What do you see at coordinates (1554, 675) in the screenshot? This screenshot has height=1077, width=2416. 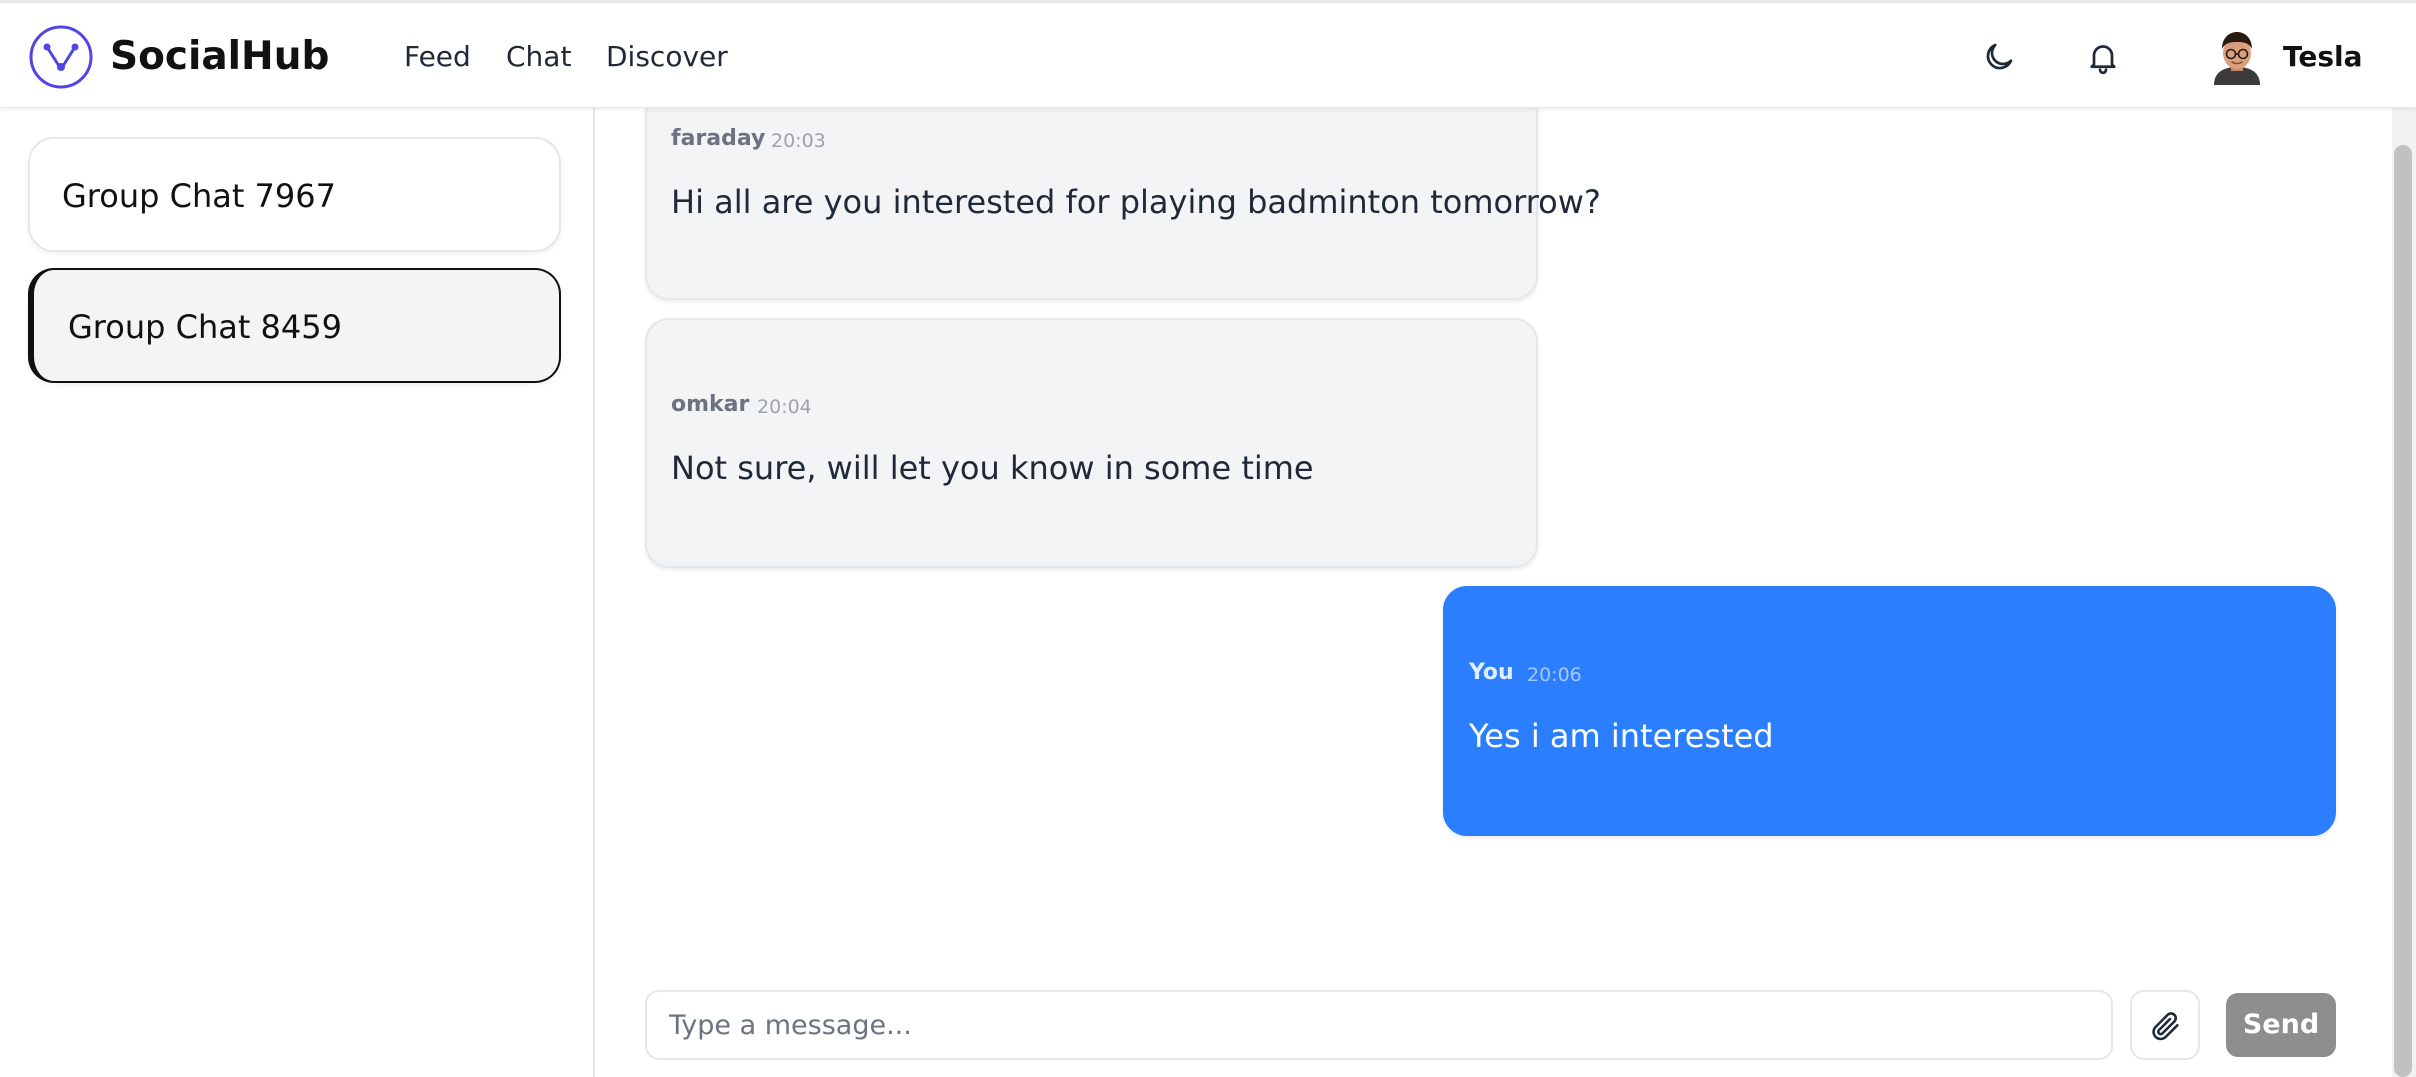 I see `message-time: 20:06` at bounding box center [1554, 675].